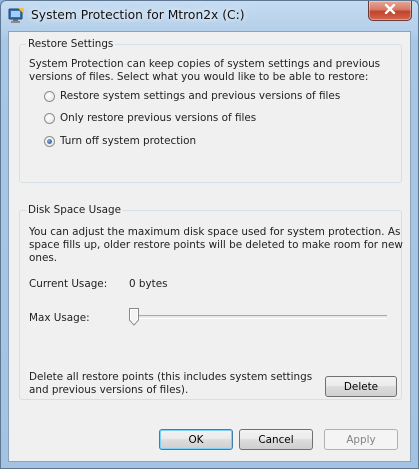 The width and height of the screenshot is (419, 469). Describe the element at coordinates (59, 318) in the screenshot. I see `max-usage-label: Max Usage:` at that location.